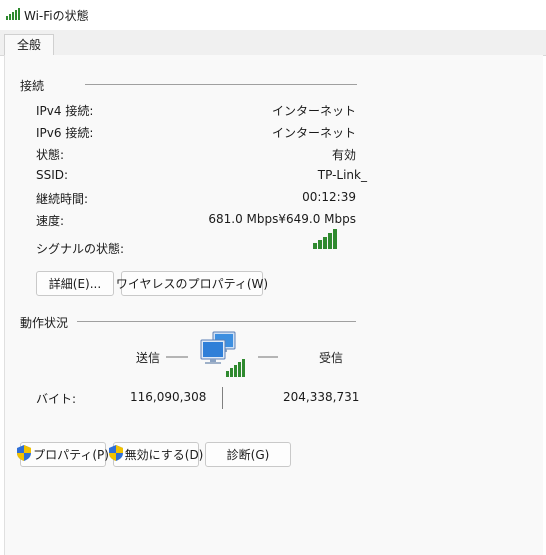 Image resolution: width=546 pixels, height=555 pixels. Describe the element at coordinates (221, 84) in the screenshot. I see `connection-group-divider` at that location.